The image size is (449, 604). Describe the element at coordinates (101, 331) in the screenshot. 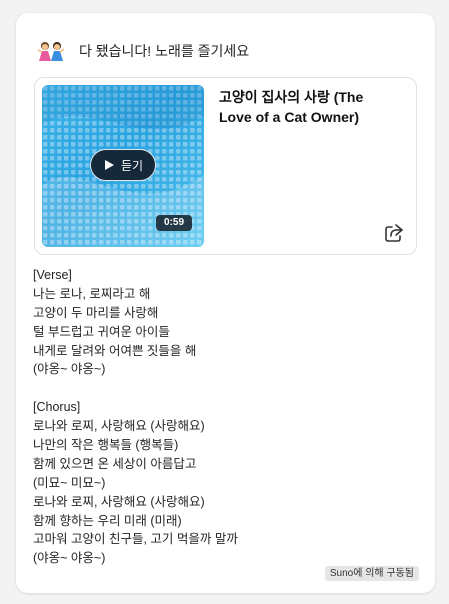

I see `lyric-line: 털 부드럽고 귀여운 아이들` at that location.